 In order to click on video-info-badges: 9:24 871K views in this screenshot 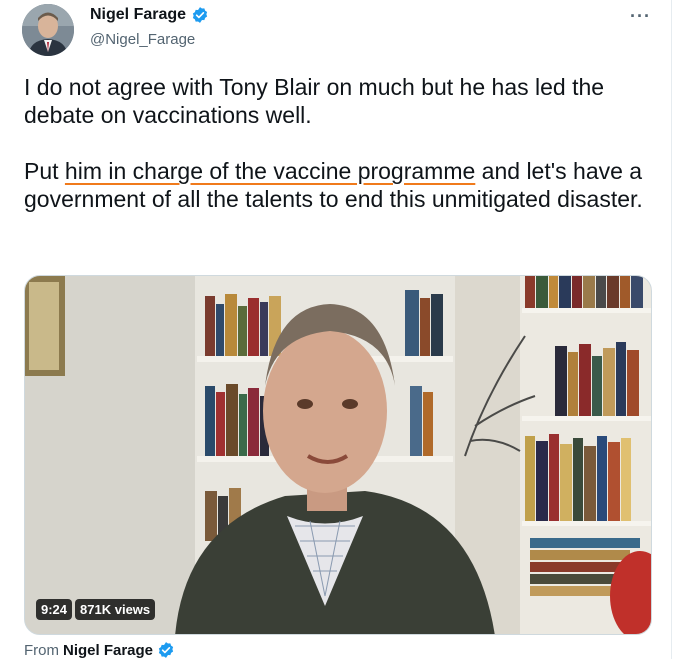, I will do `click(96, 609)`.